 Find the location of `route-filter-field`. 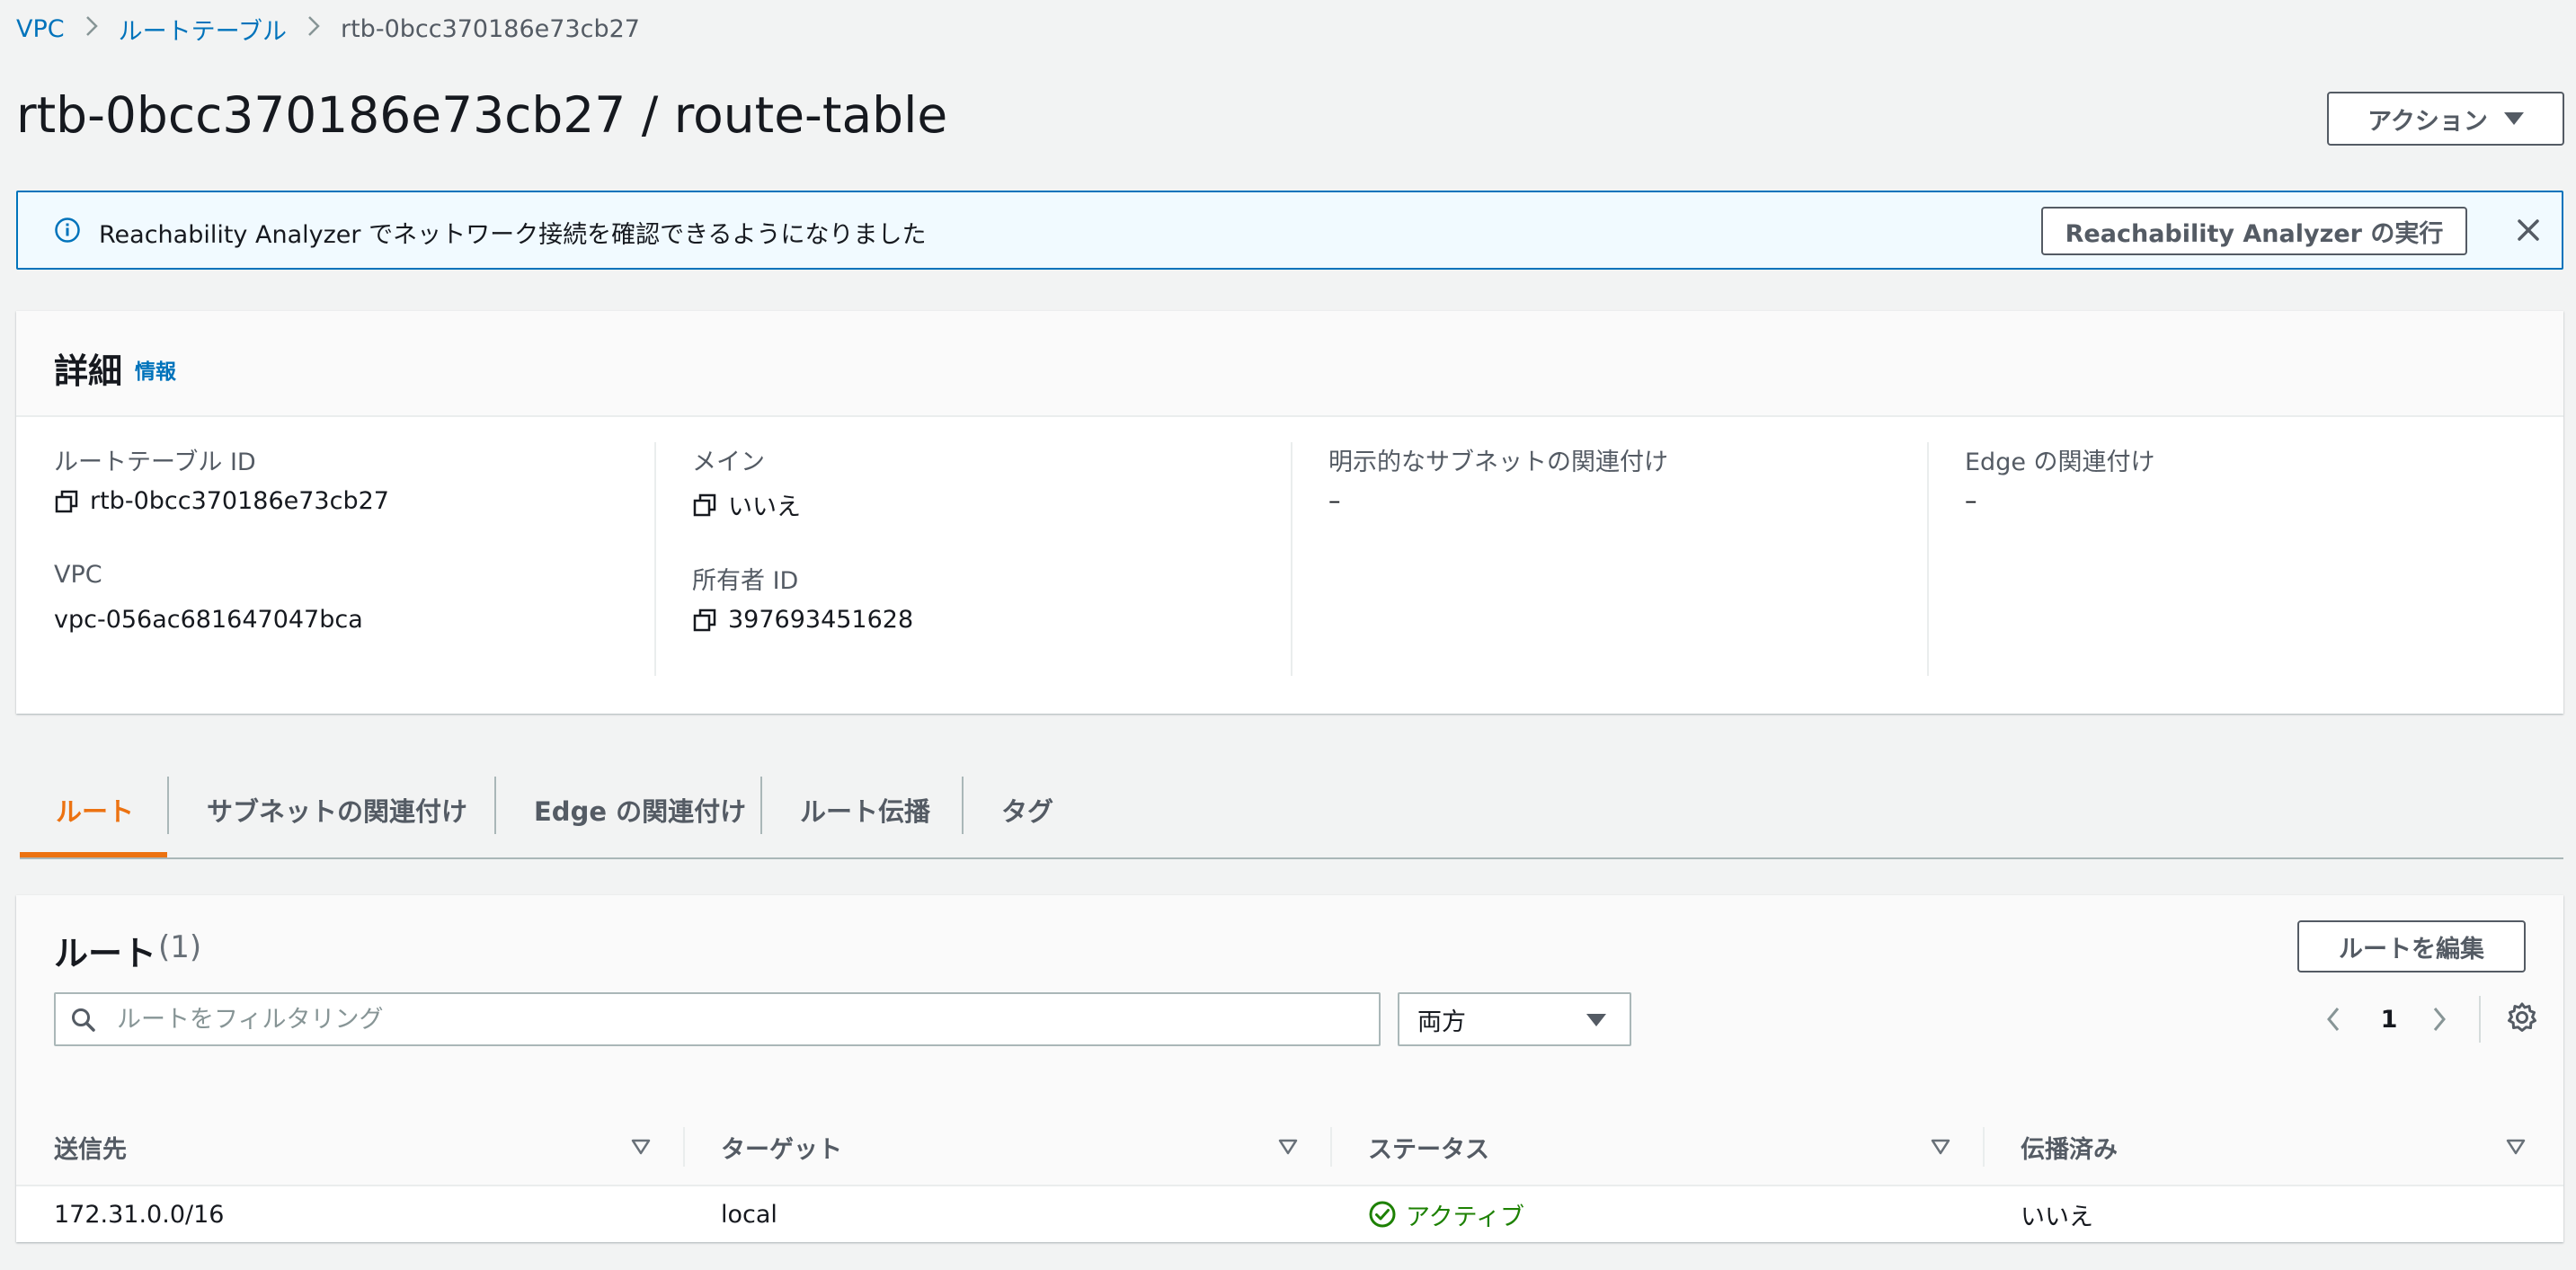

route-filter-field is located at coordinates (717, 1019).